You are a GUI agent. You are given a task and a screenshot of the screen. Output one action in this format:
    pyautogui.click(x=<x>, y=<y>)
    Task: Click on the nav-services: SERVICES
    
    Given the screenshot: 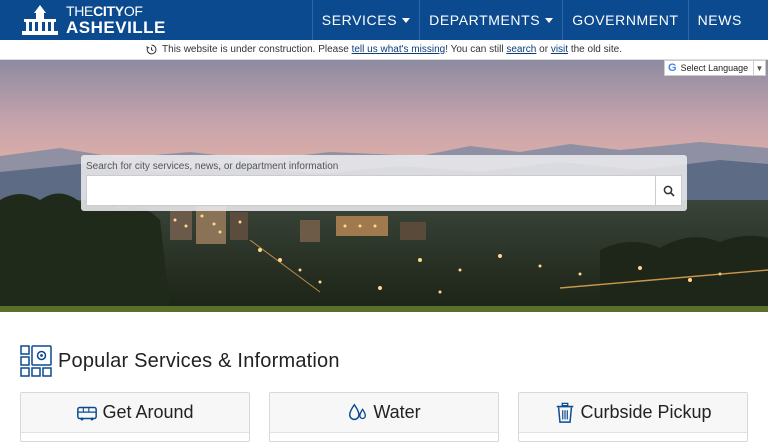 What is the action you would take?
    pyautogui.click(x=365, y=20)
    